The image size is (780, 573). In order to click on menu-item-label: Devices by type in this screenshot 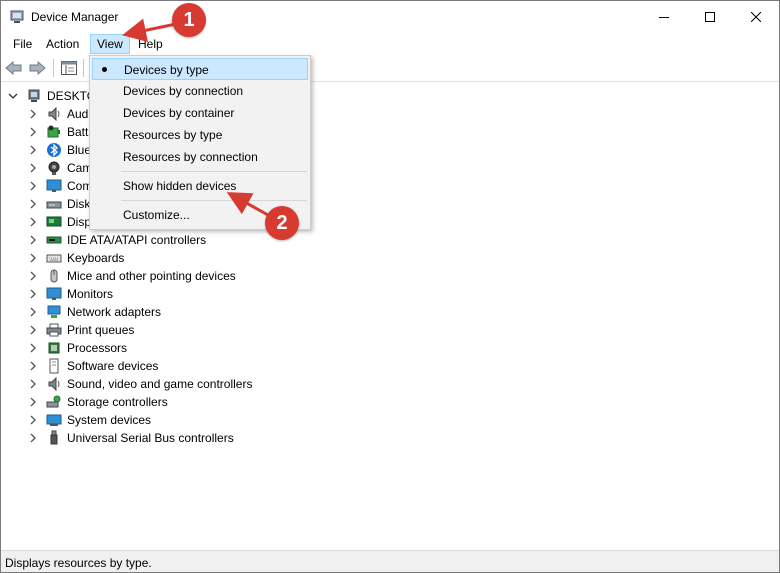, I will do `click(166, 70)`.